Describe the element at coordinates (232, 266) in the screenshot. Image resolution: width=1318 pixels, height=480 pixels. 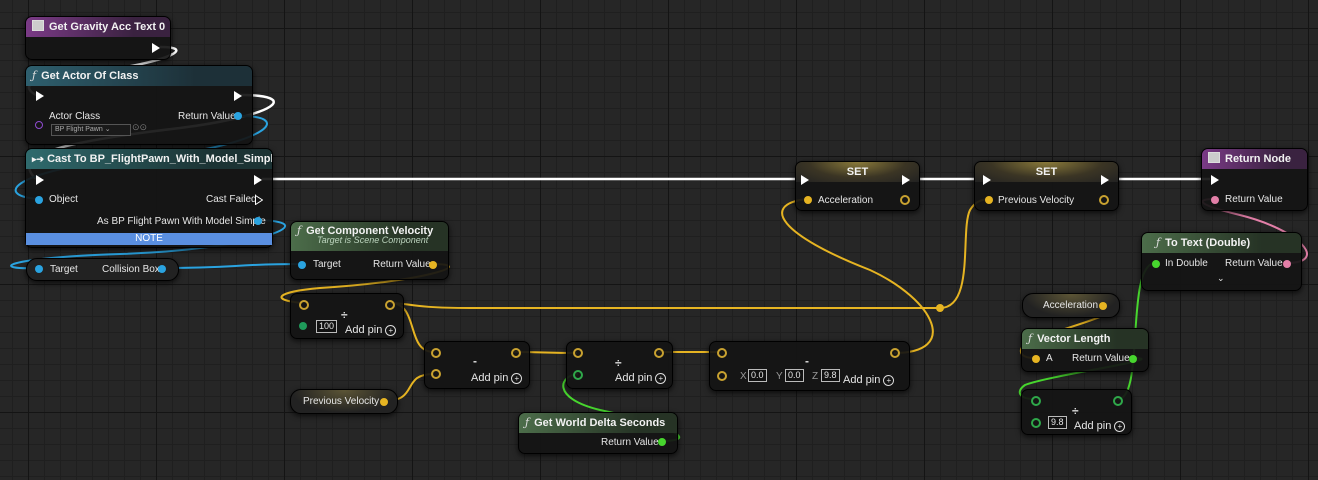
I see `object-wire` at that location.